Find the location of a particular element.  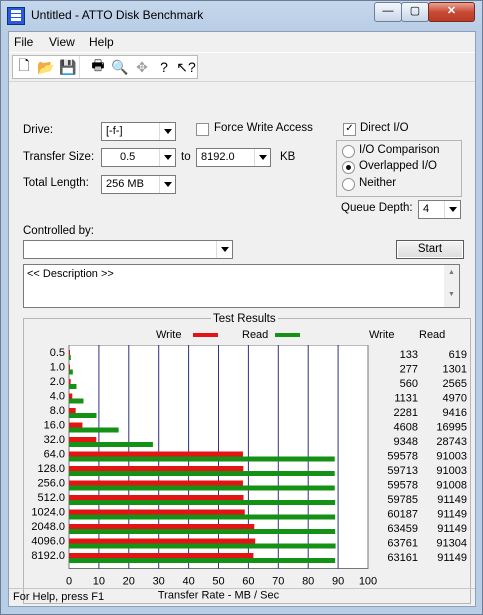

new-document-icon: 🗋 is located at coordinates (24, 67).